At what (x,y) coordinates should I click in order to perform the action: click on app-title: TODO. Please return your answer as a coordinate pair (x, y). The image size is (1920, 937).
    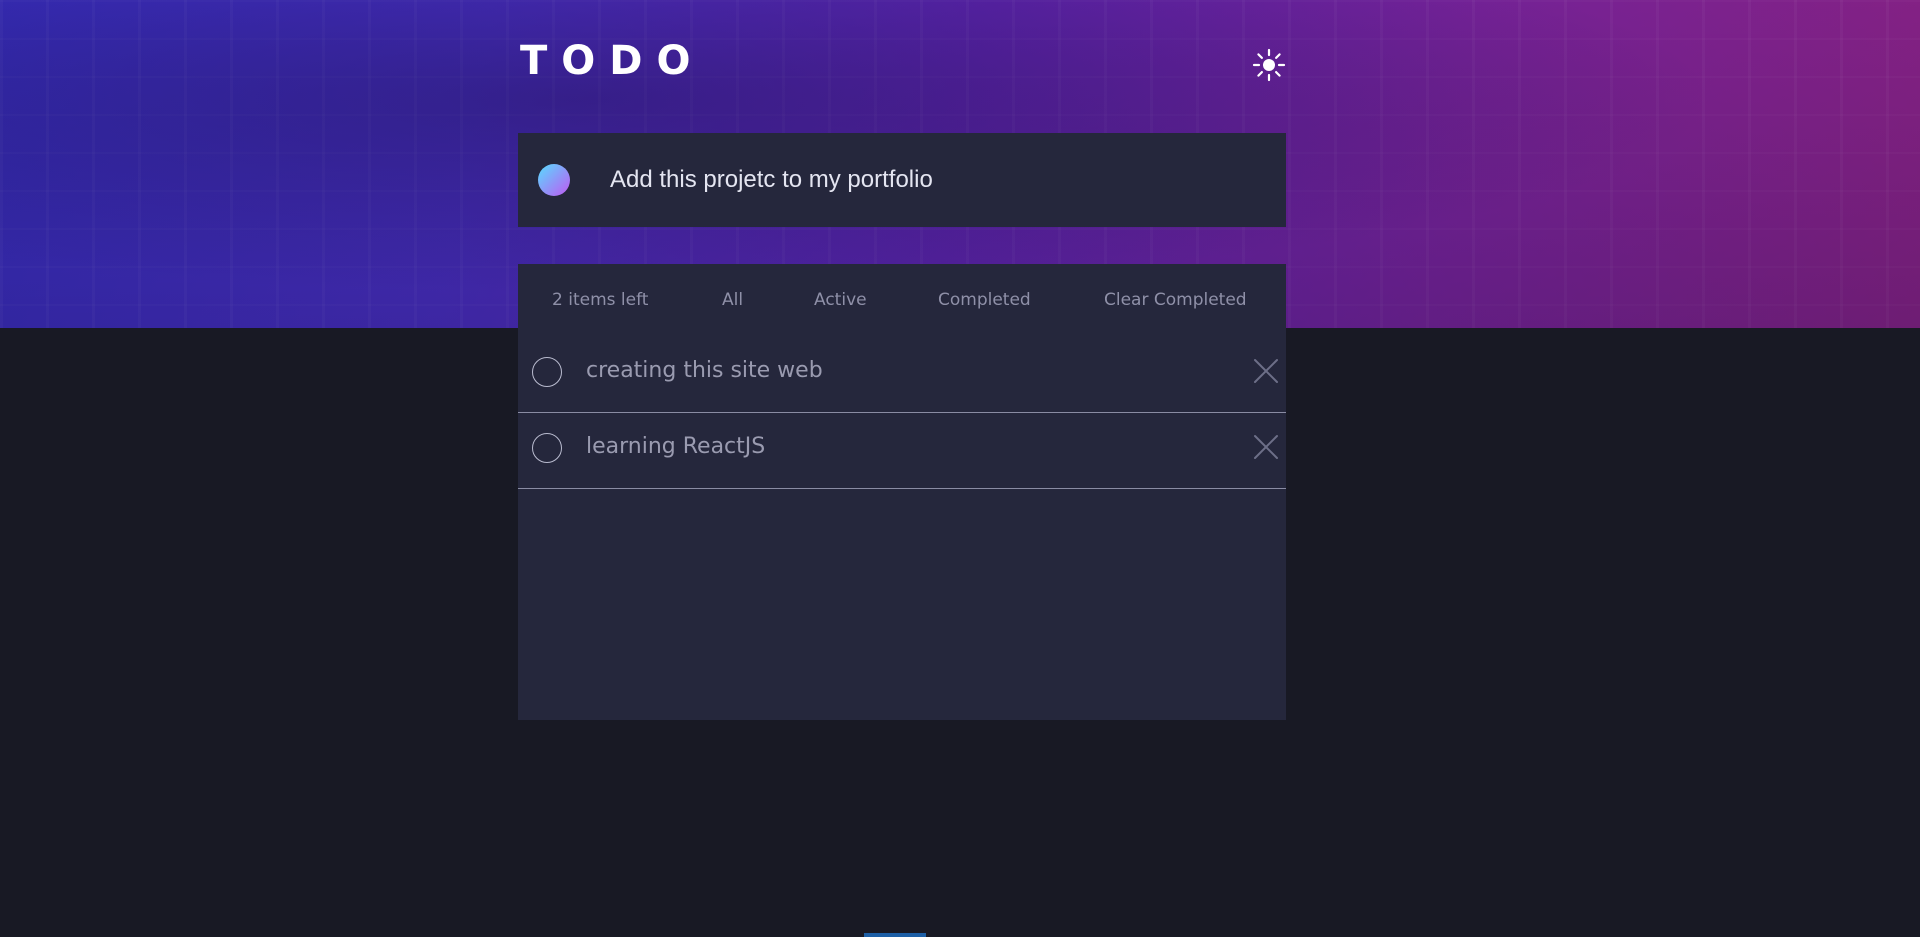
    Looking at the image, I should click on (612, 61).